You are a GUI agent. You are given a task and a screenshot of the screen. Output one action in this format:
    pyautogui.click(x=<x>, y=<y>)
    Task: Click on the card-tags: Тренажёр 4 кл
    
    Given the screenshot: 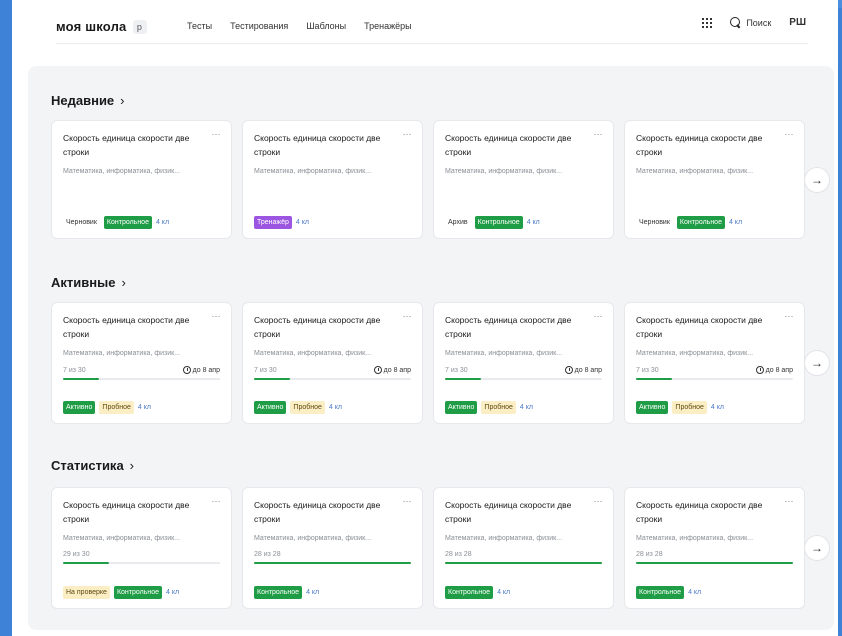 What is the action you would take?
    pyautogui.click(x=281, y=222)
    